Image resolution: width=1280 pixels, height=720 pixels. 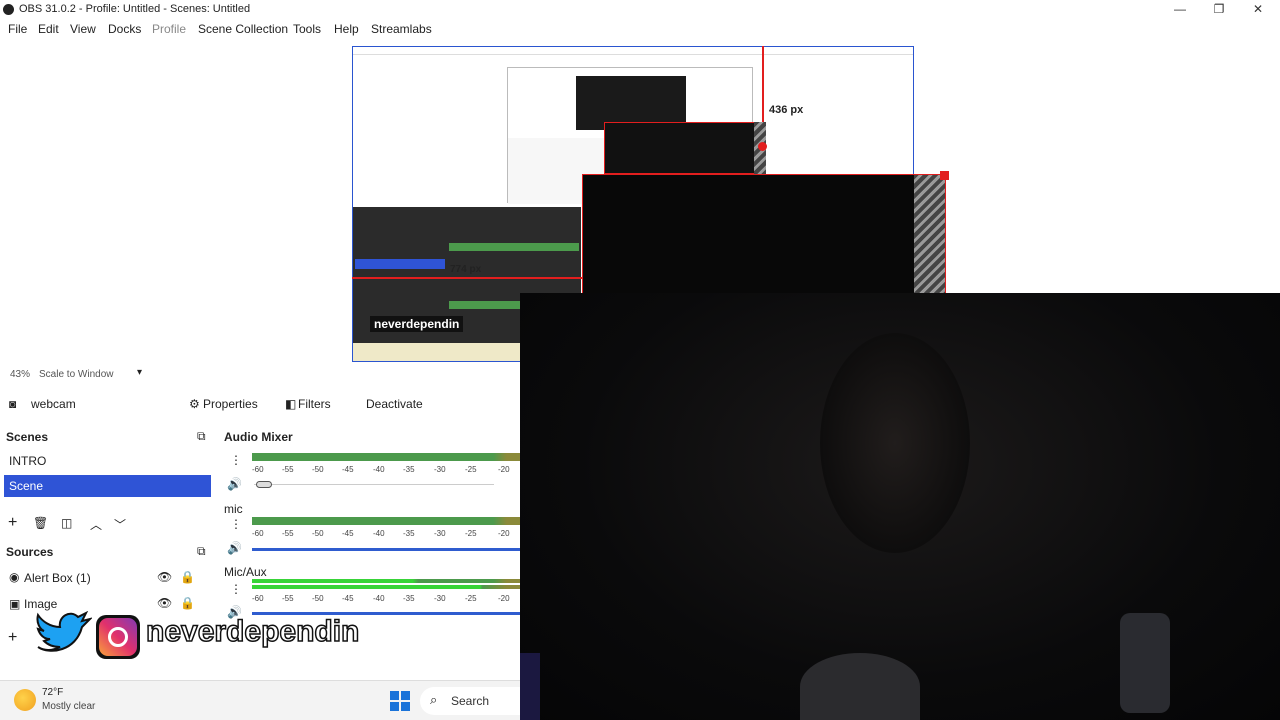 What do you see at coordinates (394, 404) in the screenshot?
I see `deactivate-button: Deactivate` at bounding box center [394, 404].